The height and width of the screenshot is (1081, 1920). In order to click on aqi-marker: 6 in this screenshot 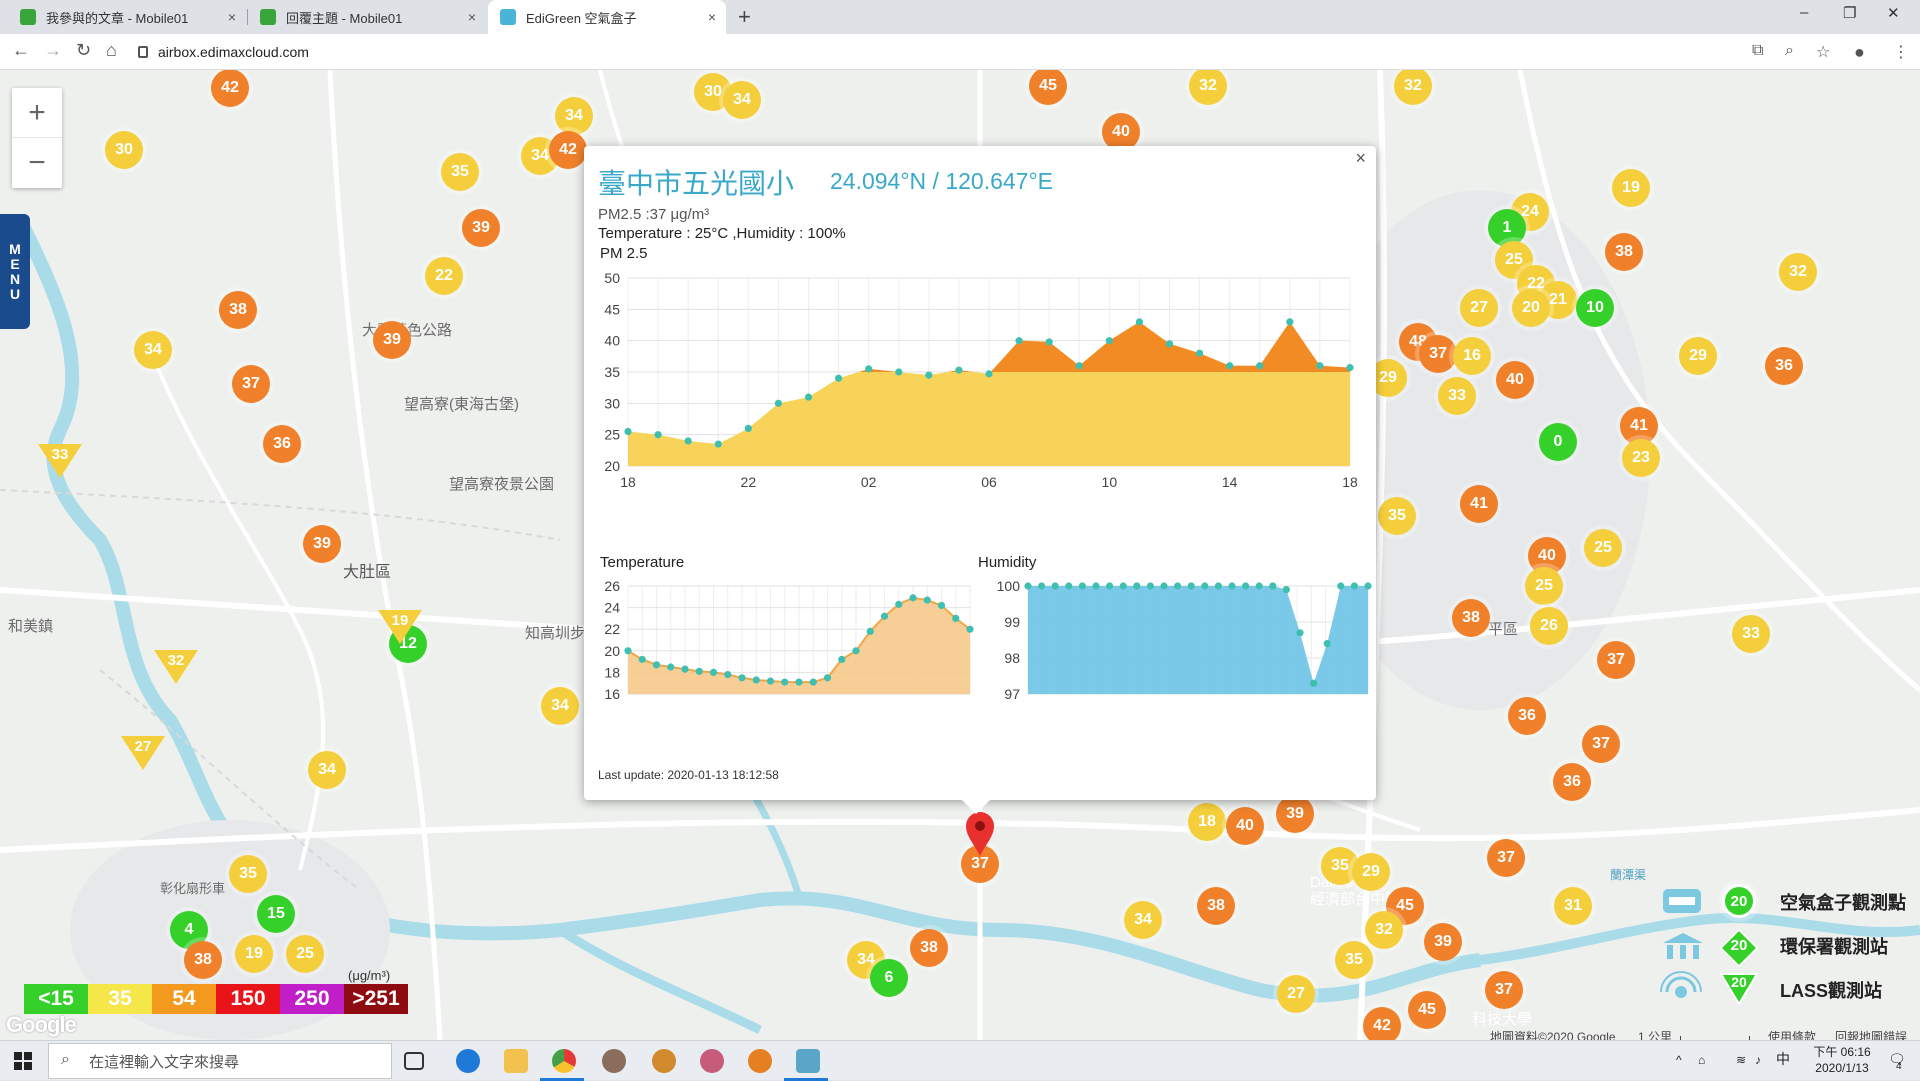, I will do `click(889, 978)`.